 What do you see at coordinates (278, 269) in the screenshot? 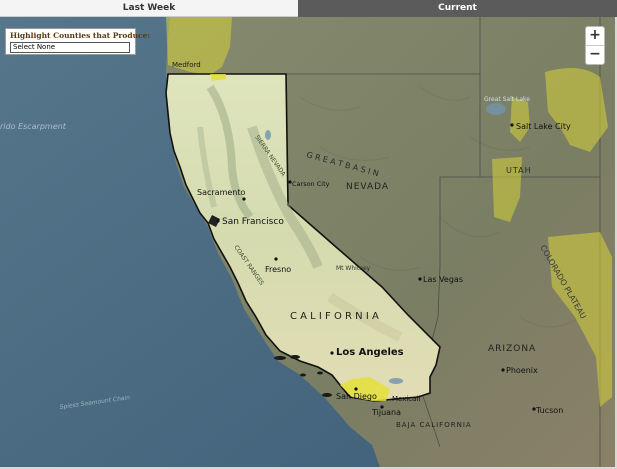
I see `label-fresno: Fresno` at bounding box center [278, 269].